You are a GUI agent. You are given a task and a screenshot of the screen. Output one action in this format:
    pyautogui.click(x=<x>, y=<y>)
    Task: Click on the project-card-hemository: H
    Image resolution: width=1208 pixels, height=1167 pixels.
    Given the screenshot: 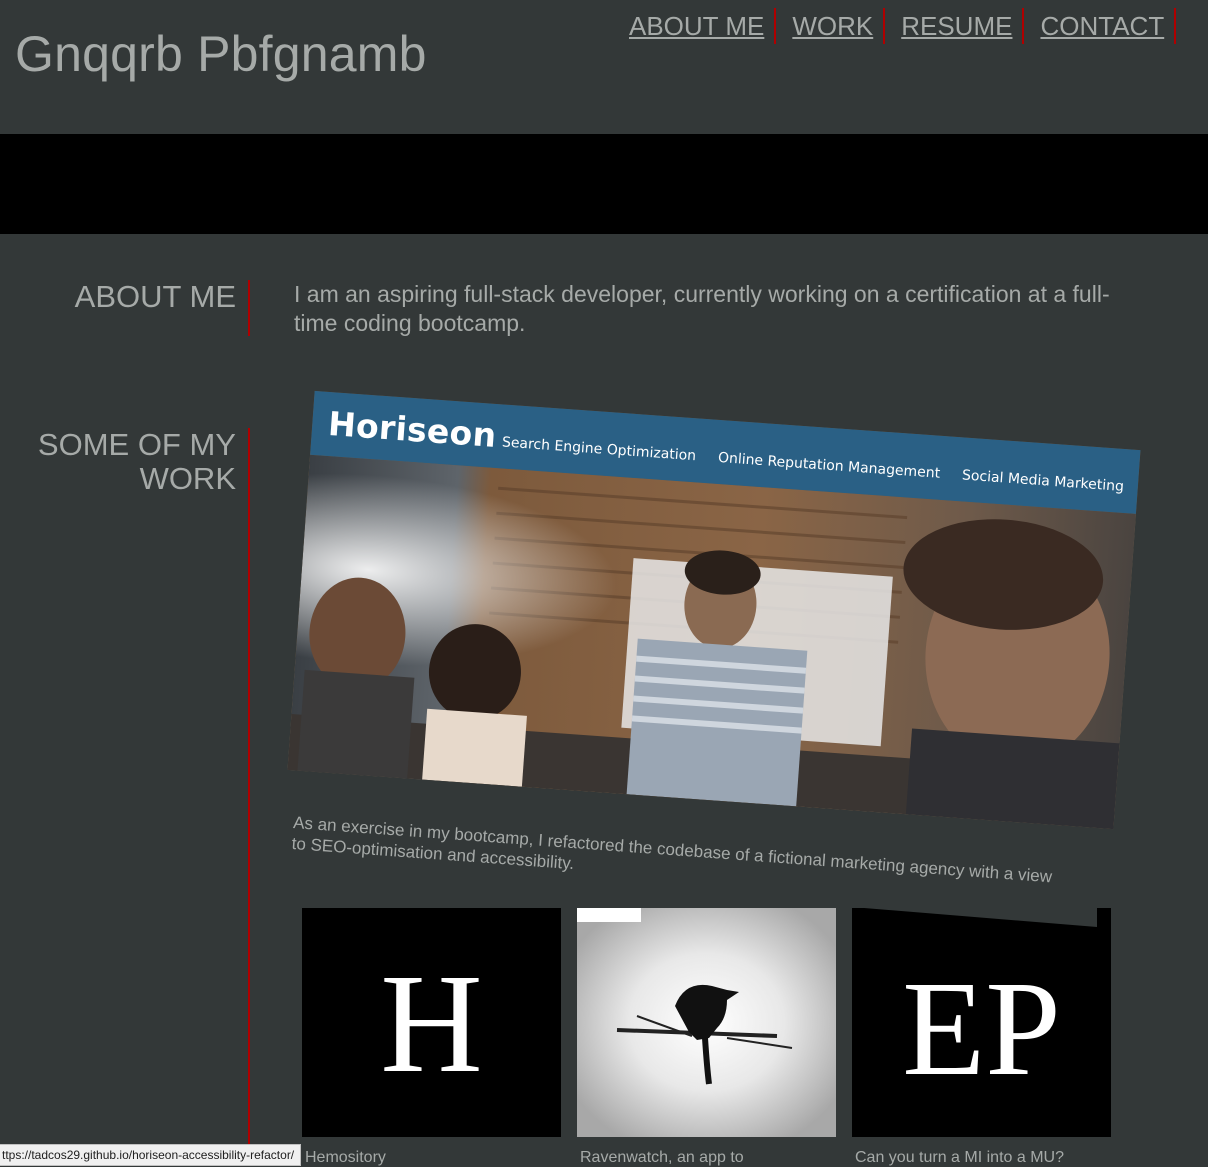 What is the action you would take?
    pyautogui.click(x=431, y=1022)
    